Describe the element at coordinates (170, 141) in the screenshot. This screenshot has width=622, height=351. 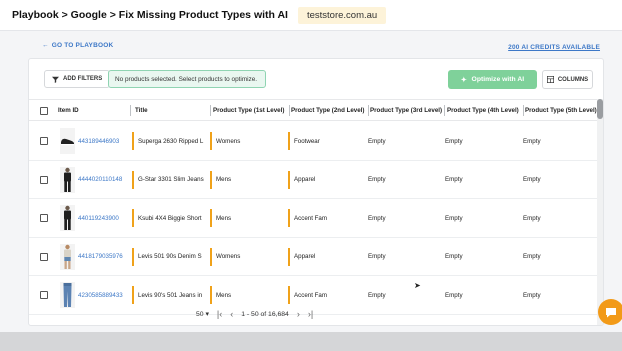
I see `product-title-cell: Superga 2630 Ripped L` at that location.